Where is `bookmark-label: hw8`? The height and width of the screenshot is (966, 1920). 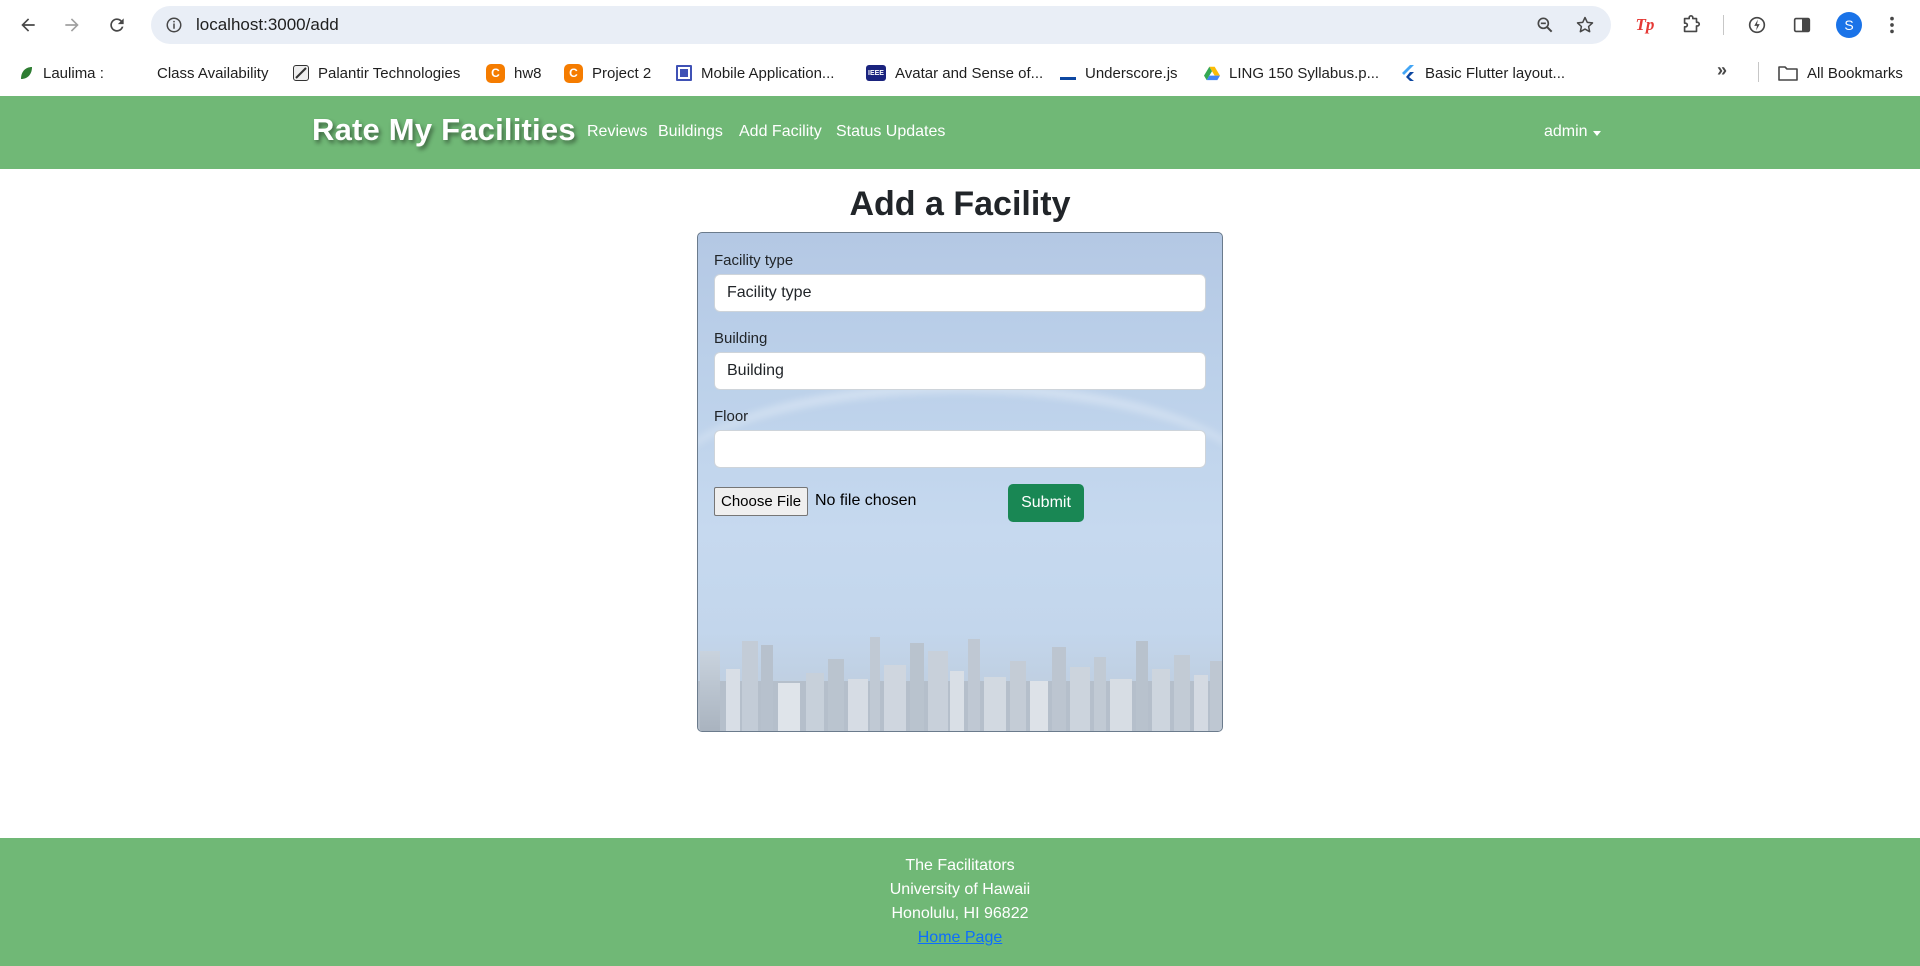
bookmark-label: hw8 is located at coordinates (528, 73).